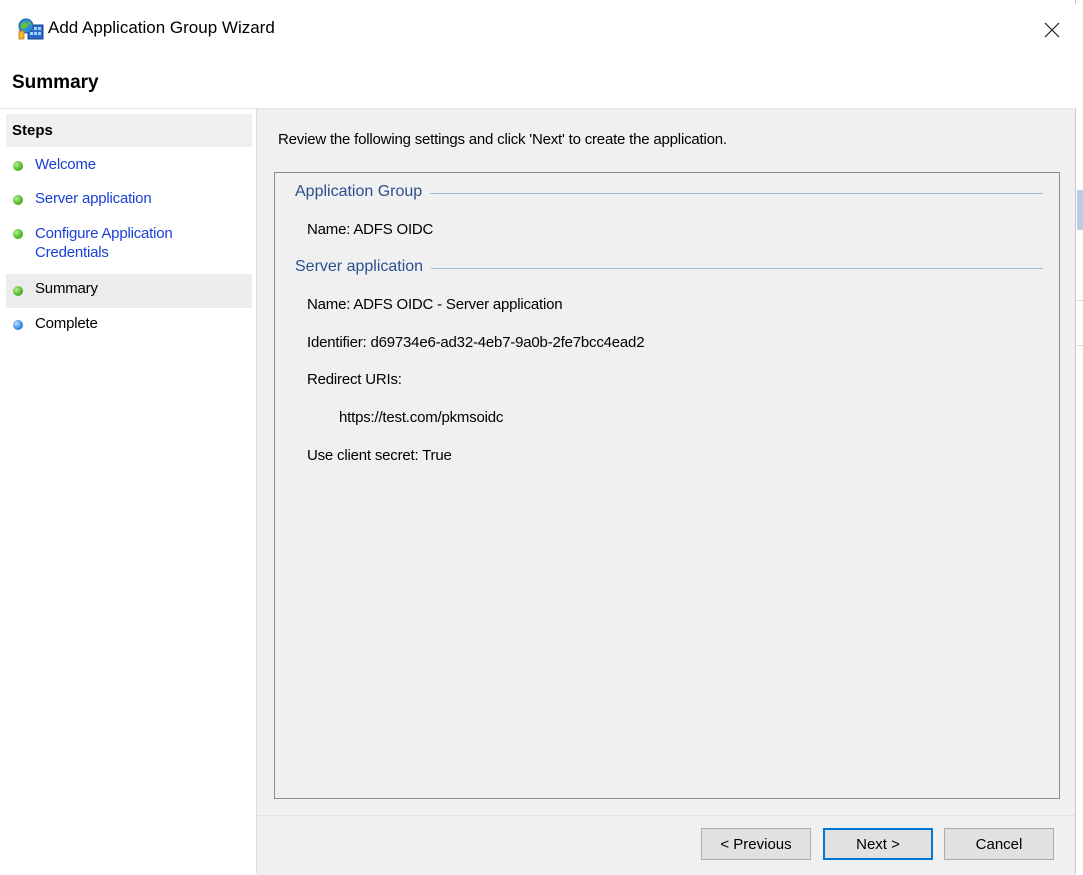 The width and height of the screenshot is (1083, 875). I want to click on step-label: Server application, so click(93, 198).